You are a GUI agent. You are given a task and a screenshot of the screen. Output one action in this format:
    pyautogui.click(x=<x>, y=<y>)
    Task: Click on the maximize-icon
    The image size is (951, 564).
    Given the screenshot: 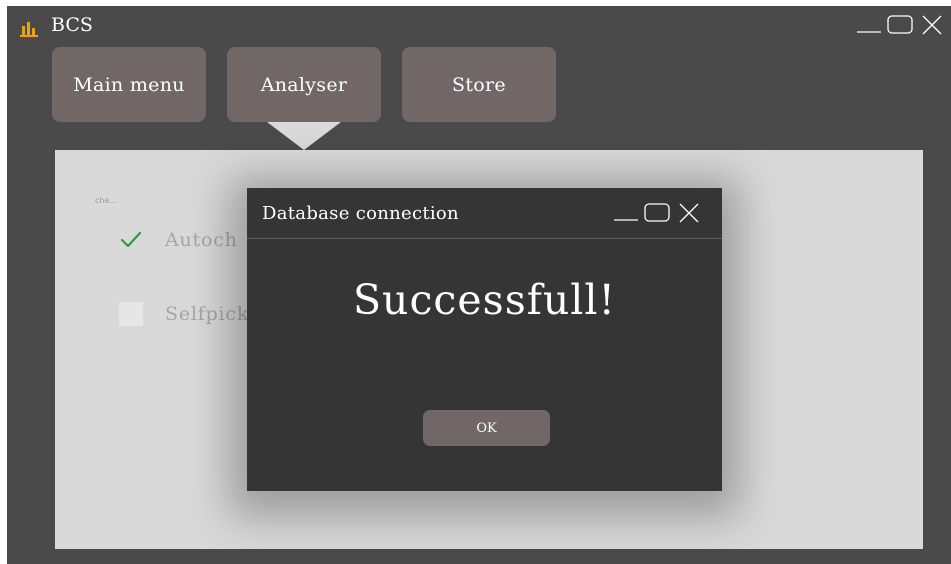 What is the action you would take?
    pyautogui.click(x=900, y=24)
    